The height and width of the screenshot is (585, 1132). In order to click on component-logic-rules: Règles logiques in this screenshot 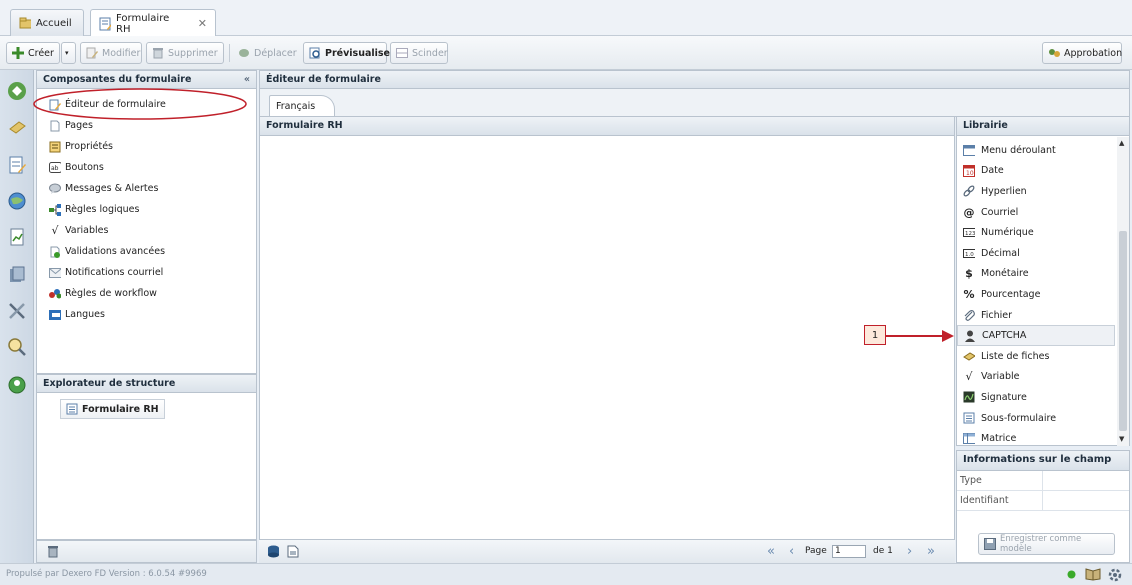, I will do `click(146, 209)`.